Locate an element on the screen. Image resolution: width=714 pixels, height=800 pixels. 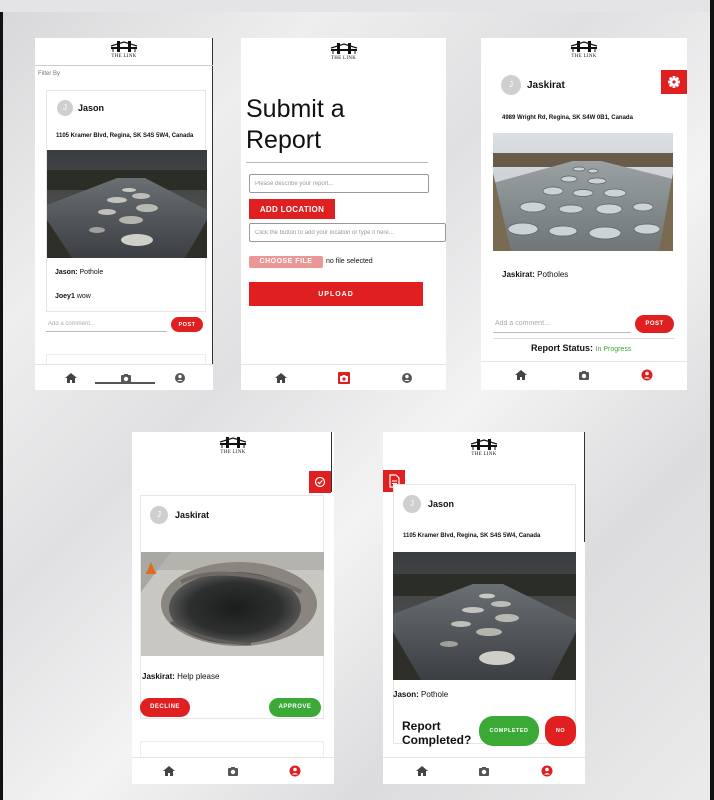
comment: Joey1 wow is located at coordinates (73, 296).